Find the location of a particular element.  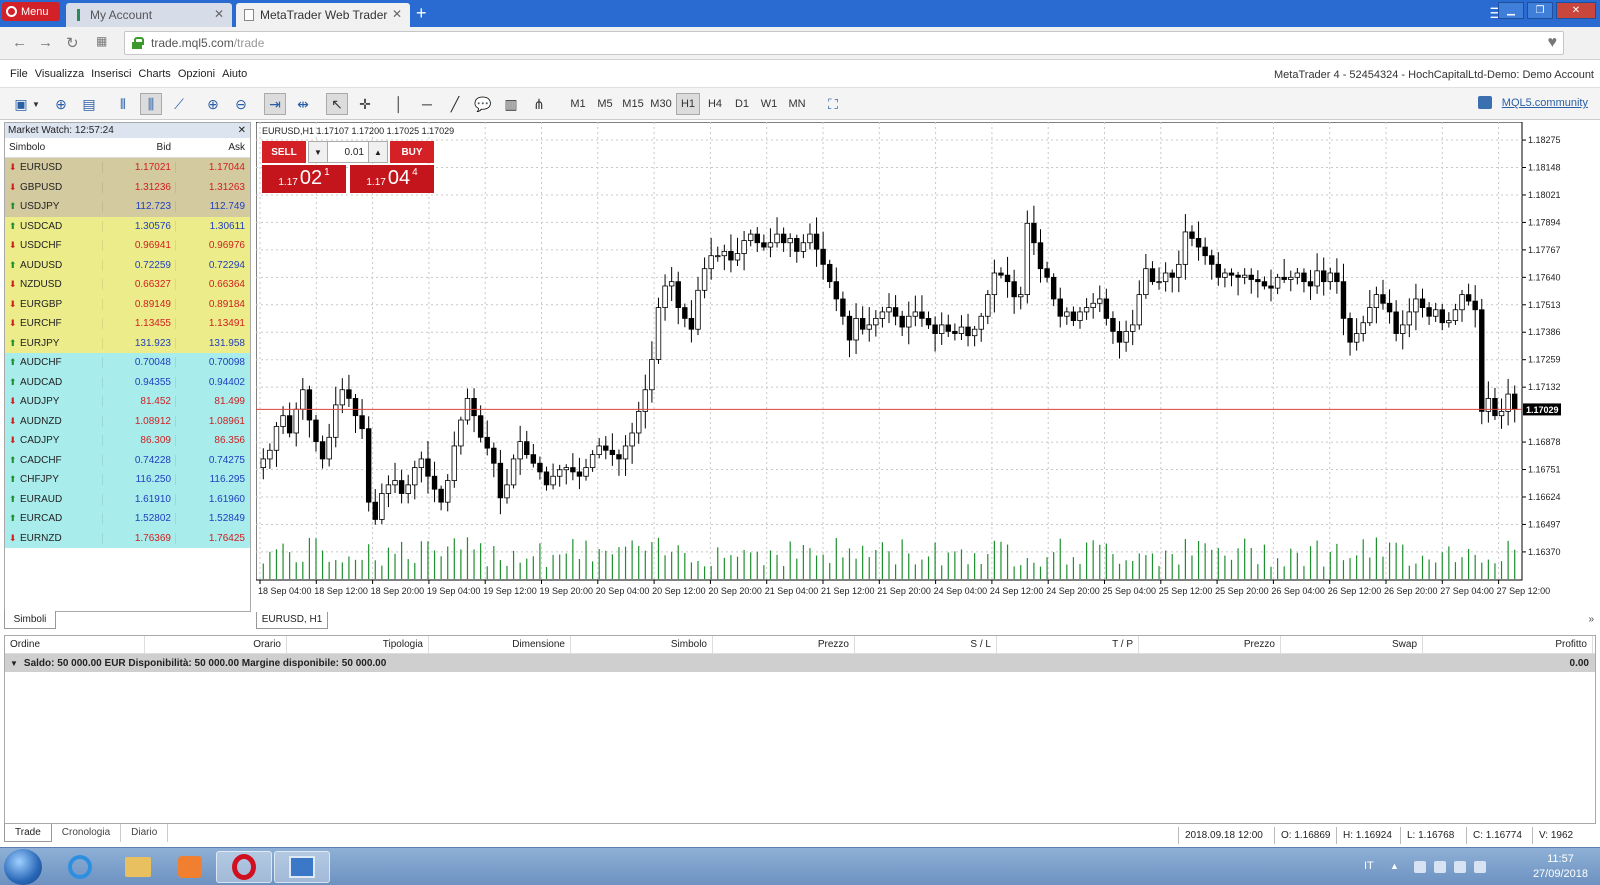

buy-price: 1.17 04 4 is located at coordinates (392, 179).